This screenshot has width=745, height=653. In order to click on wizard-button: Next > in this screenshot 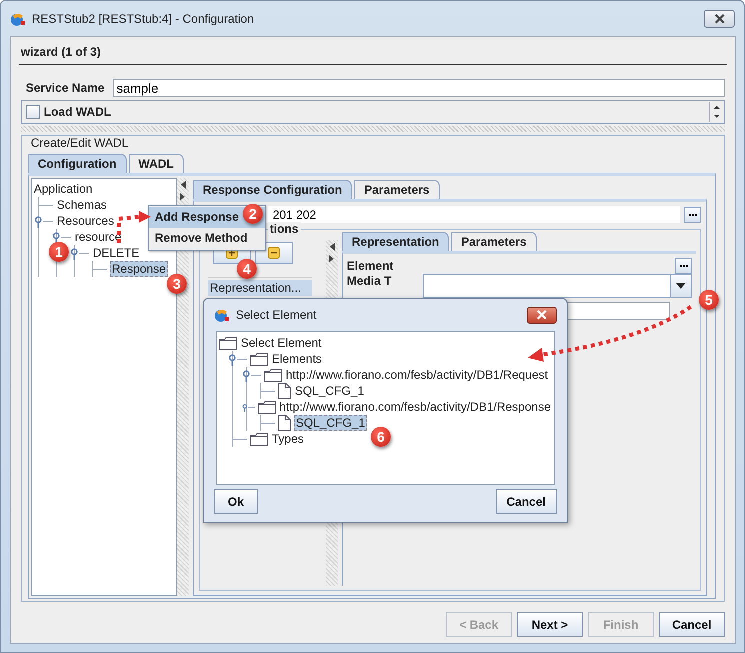, I will do `click(550, 624)`.